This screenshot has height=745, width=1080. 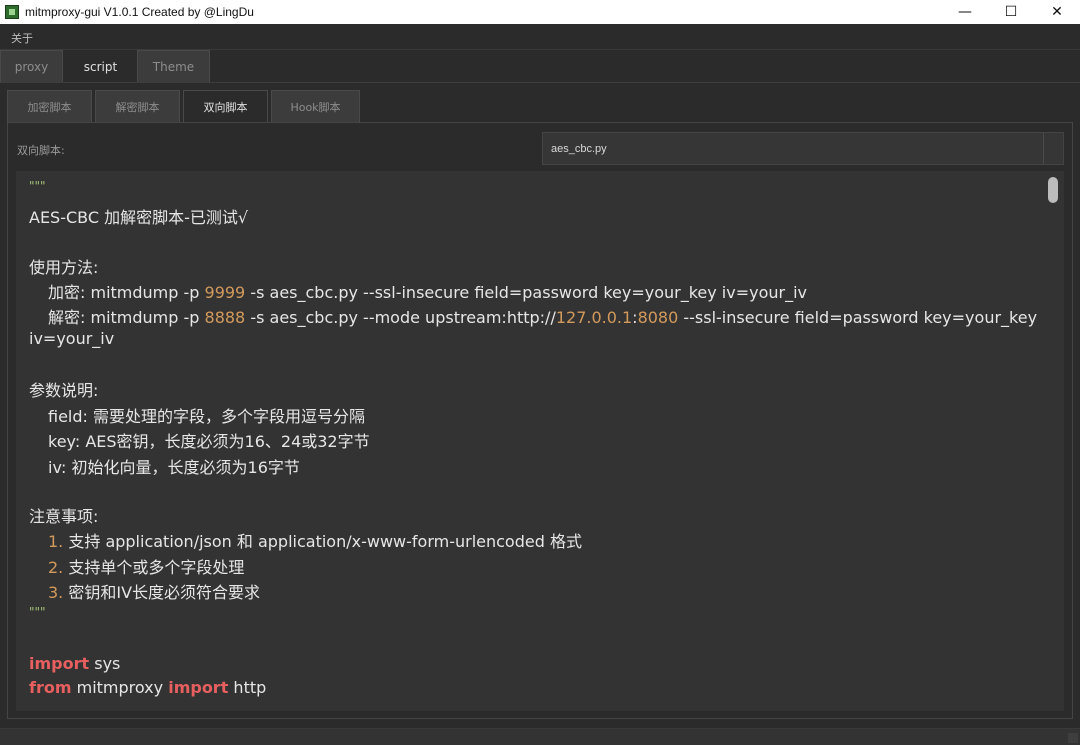 I want to click on main-tab-bar: proxy script Theme, so click(x=540, y=66).